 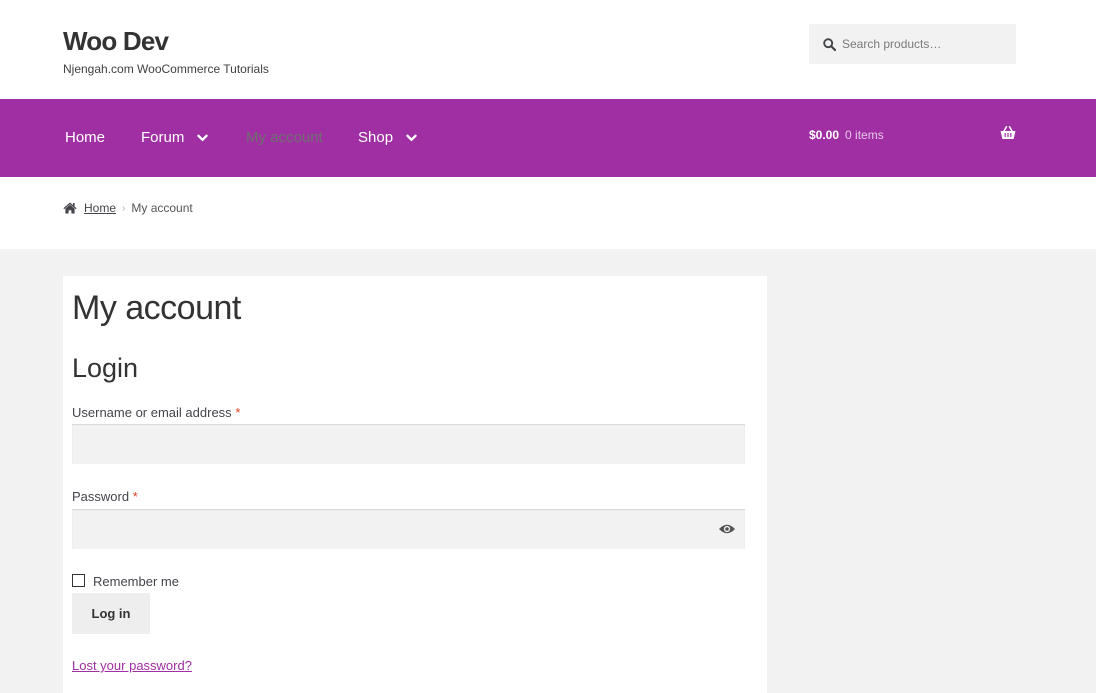 I want to click on cart-amount: $0.00, so click(x=824, y=135).